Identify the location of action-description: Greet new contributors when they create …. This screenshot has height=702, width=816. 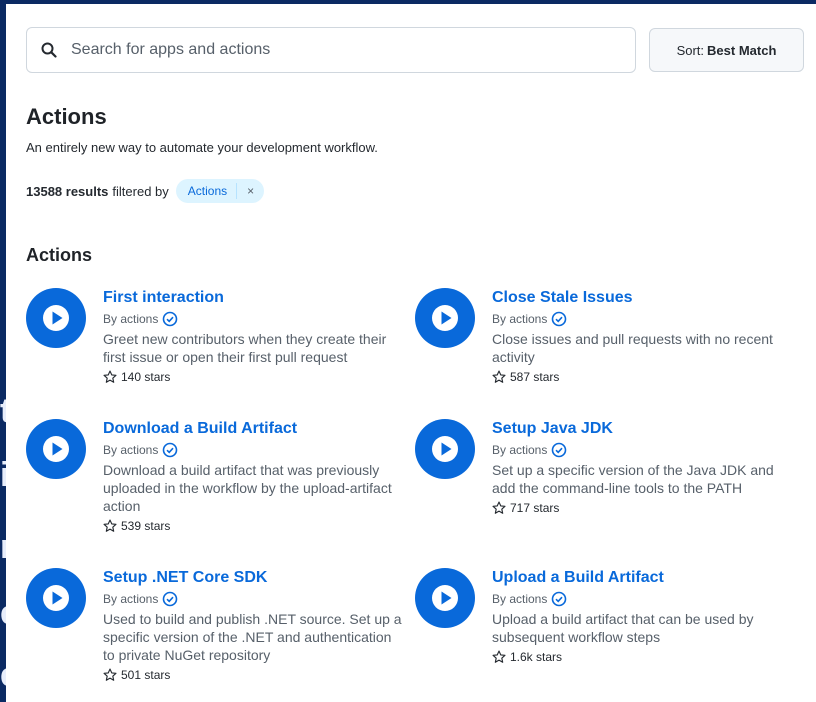
(245, 348).